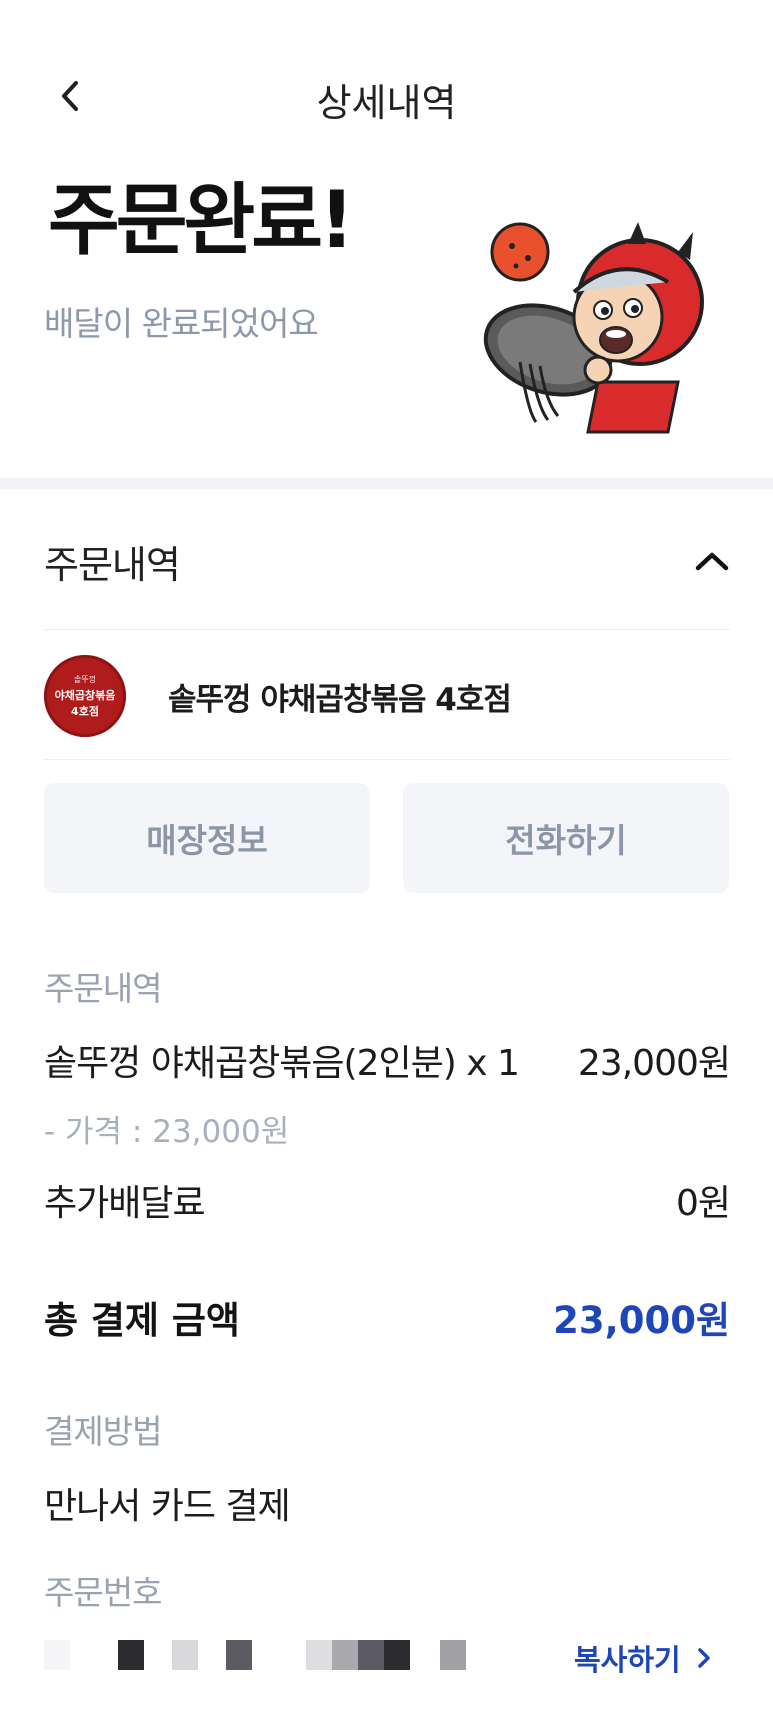 This screenshot has width=773, height=1719. I want to click on copy-order-number-button: 복사하기, so click(642, 1658).